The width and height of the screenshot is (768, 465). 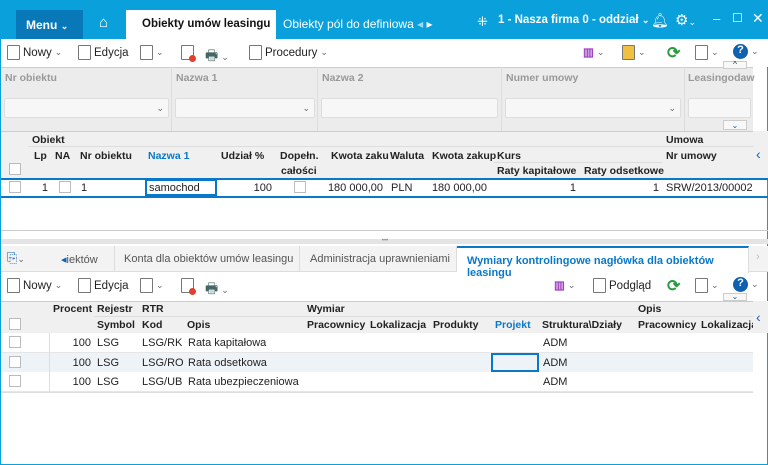 I want to click on minimize-button: –, so click(x=716, y=18).